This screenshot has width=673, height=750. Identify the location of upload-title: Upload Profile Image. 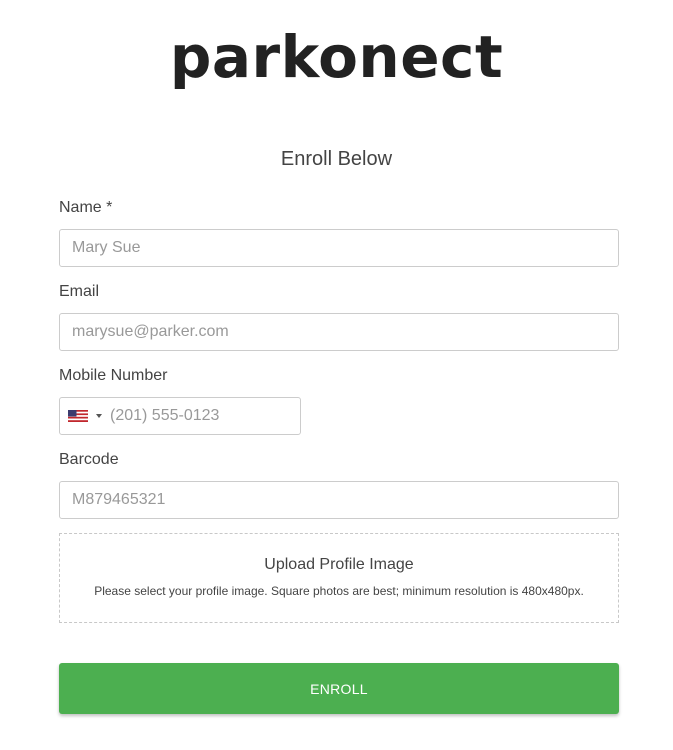
(339, 564).